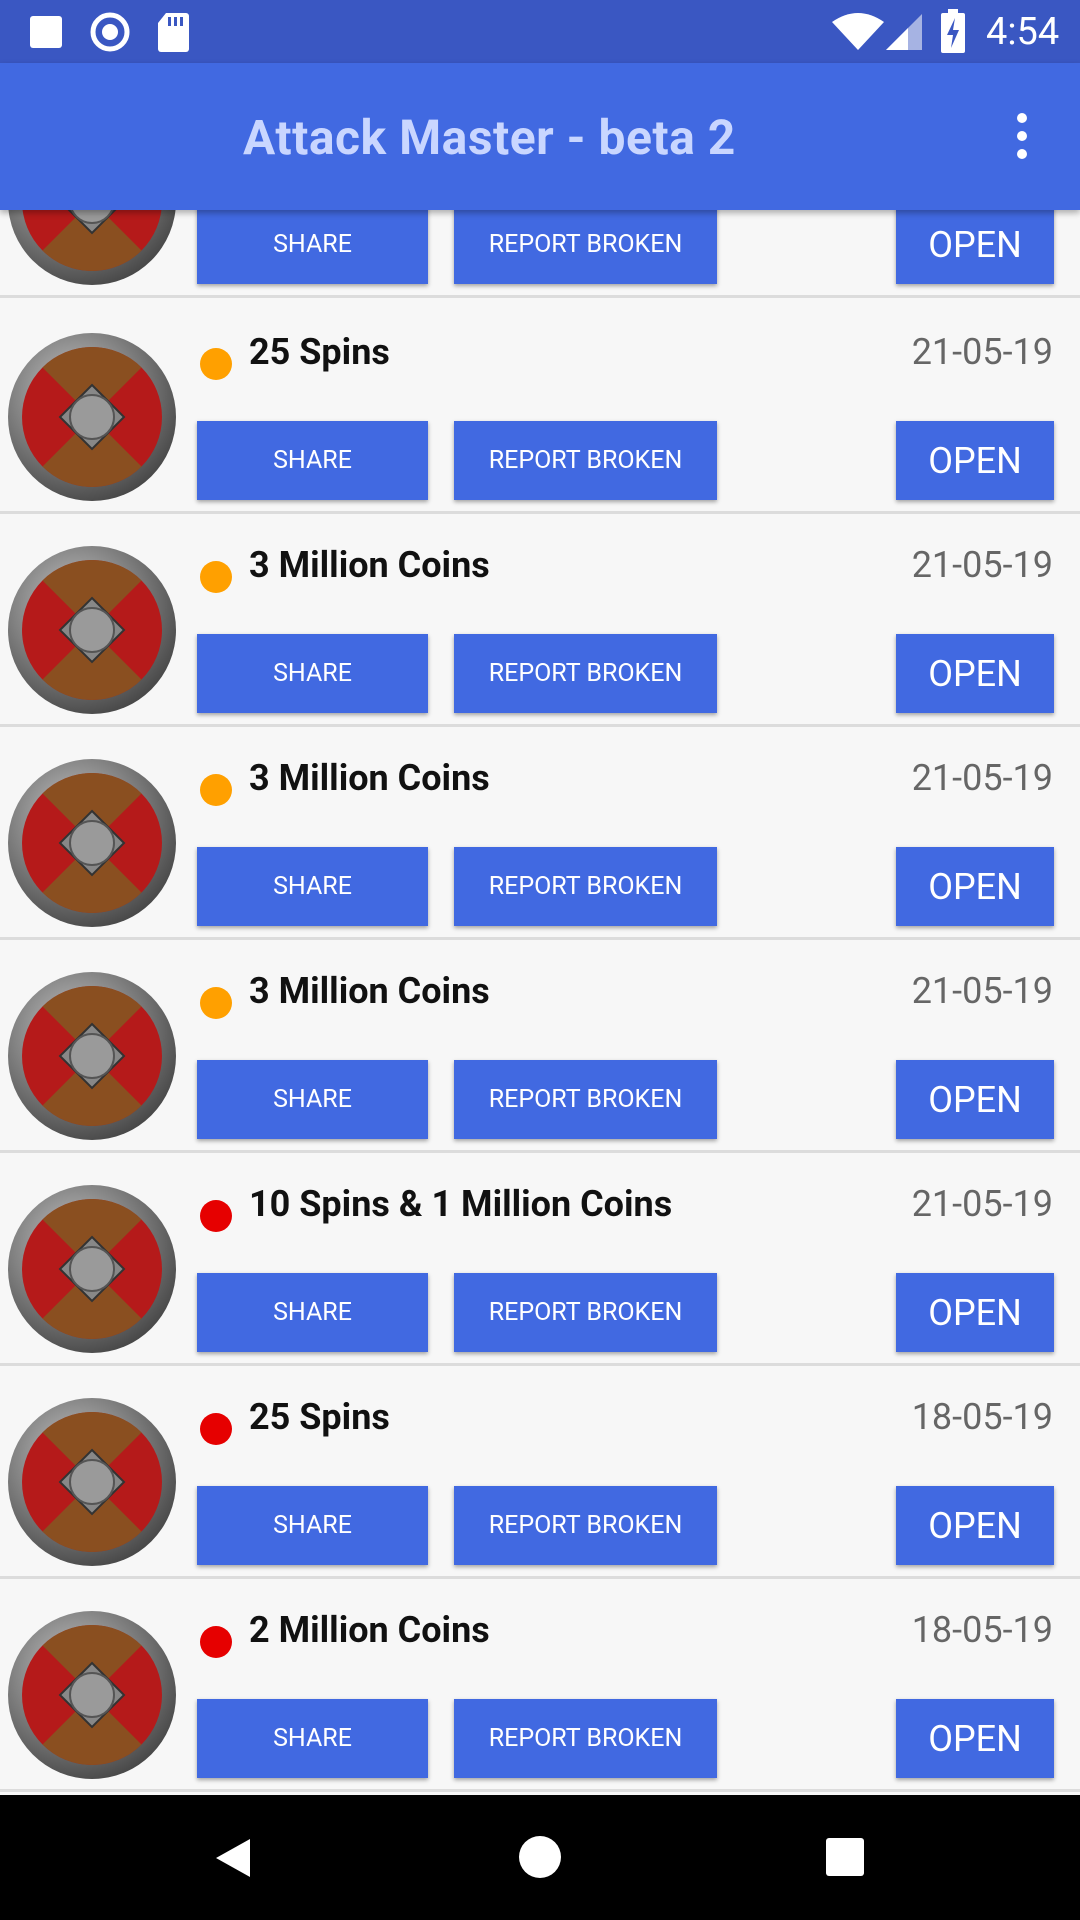 This screenshot has height=1920, width=1080. What do you see at coordinates (46, 32) in the screenshot?
I see `square-notification-icon` at bounding box center [46, 32].